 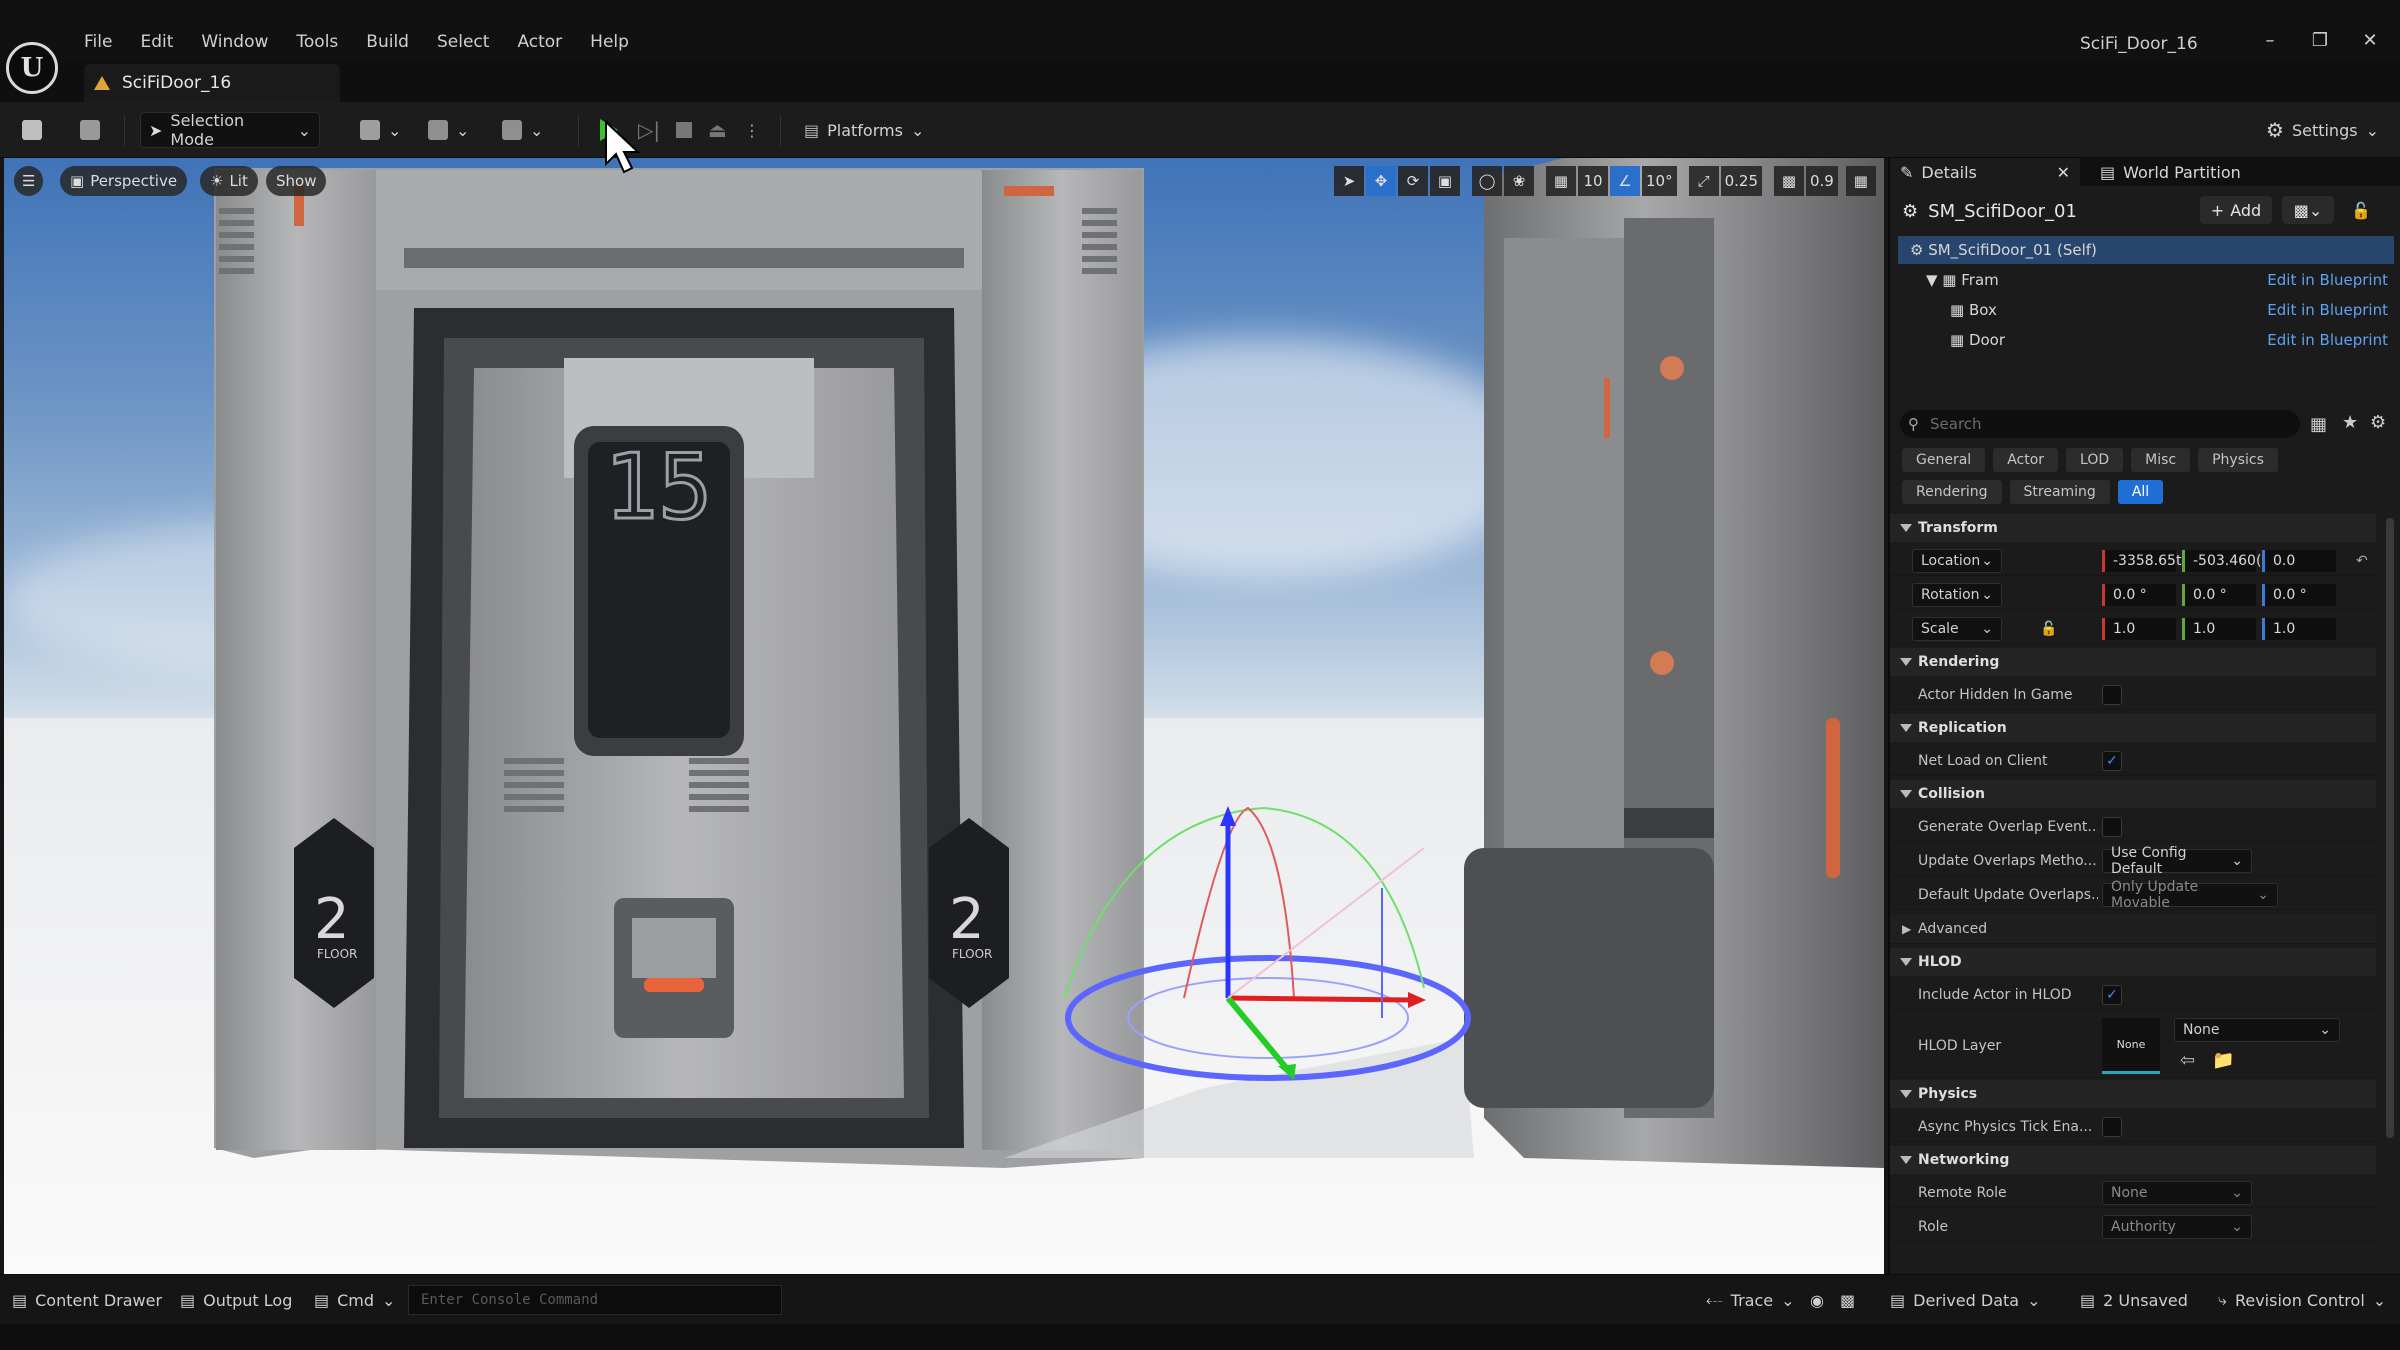 I want to click on output-log-button: ▤ Output Log, so click(x=236, y=1300).